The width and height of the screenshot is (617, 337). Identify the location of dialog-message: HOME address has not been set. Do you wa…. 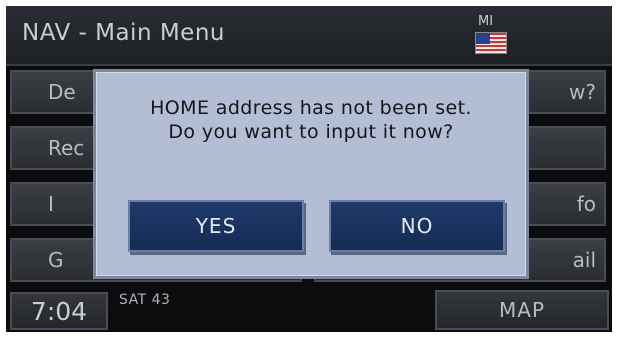
(311, 120).